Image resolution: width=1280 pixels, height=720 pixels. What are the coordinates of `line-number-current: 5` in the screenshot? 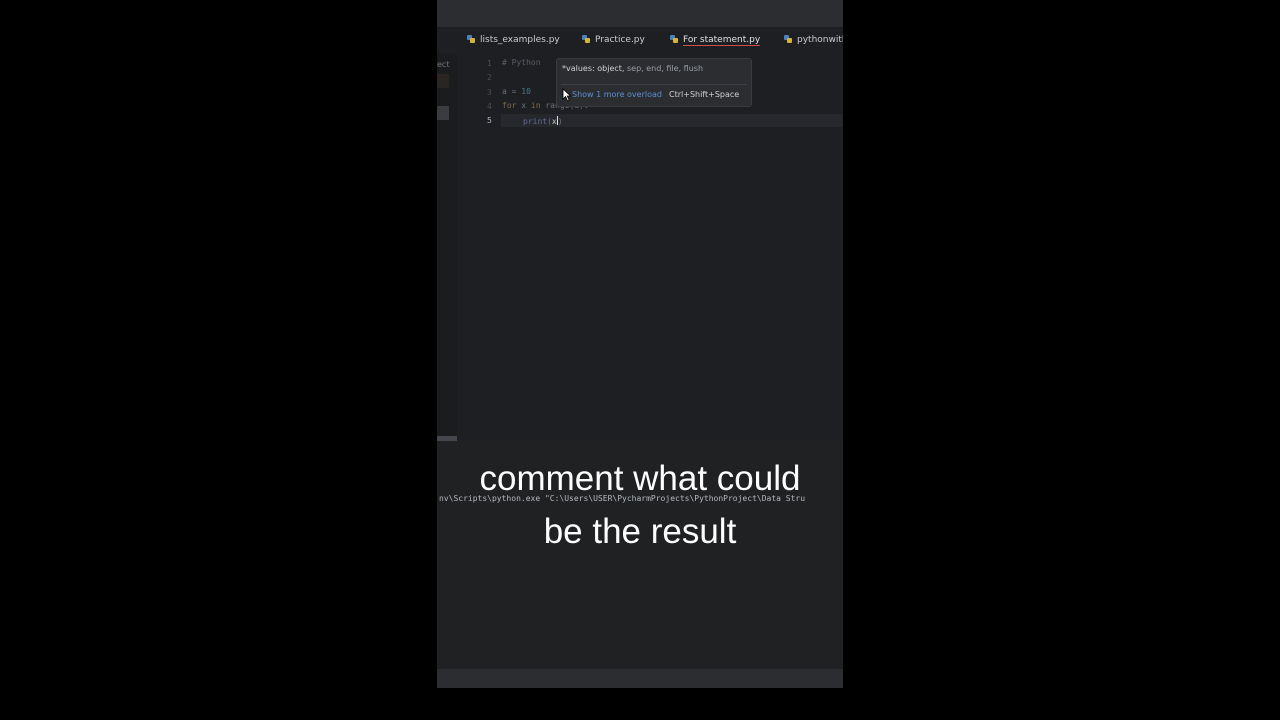 It's located at (489, 120).